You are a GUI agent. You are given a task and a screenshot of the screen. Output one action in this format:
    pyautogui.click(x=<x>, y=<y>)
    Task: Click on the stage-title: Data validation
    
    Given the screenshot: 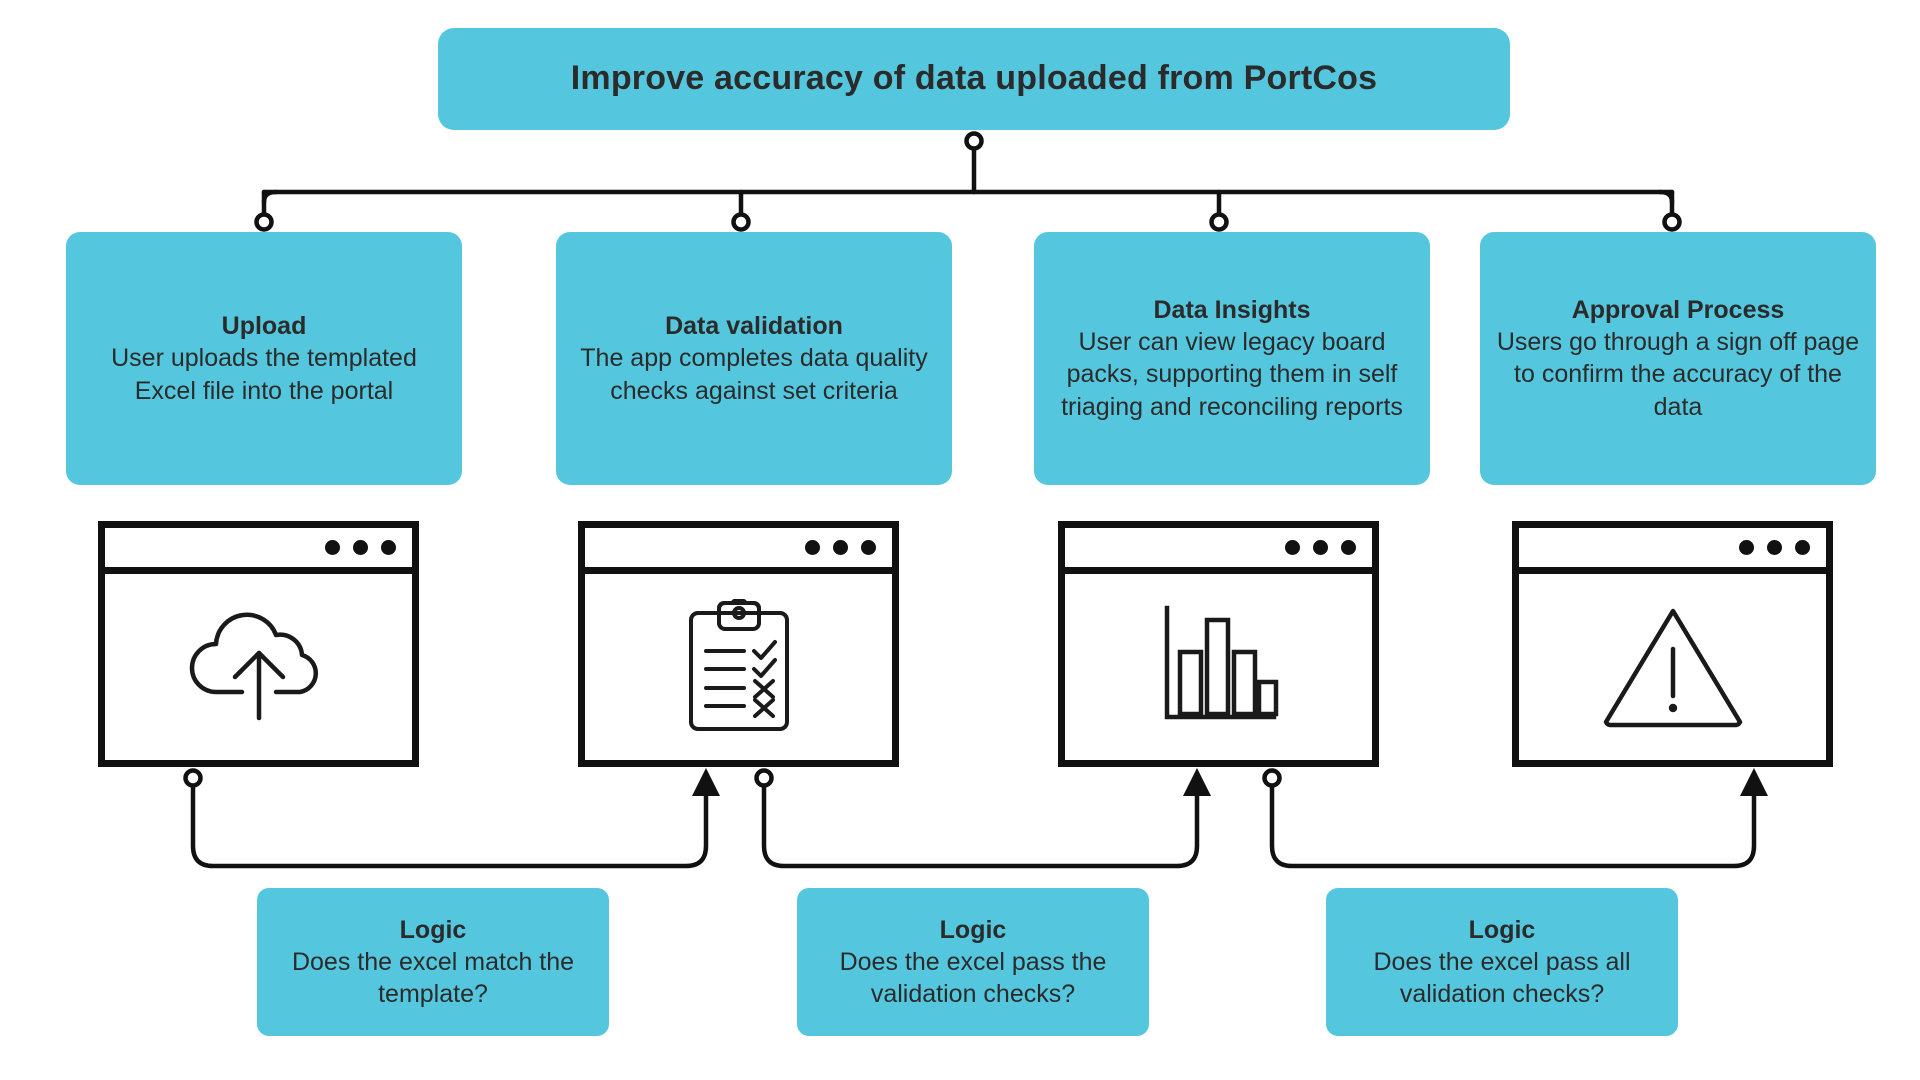 What is the action you would take?
    pyautogui.click(x=754, y=326)
    